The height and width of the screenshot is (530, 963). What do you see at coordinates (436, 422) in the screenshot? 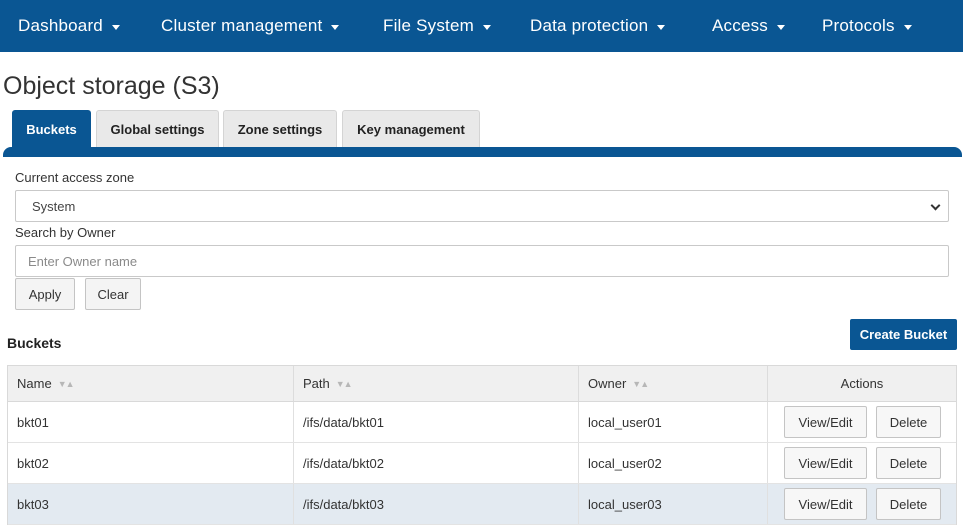
I see `bucket-path-cell: /ifs/data/bkt01` at bounding box center [436, 422].